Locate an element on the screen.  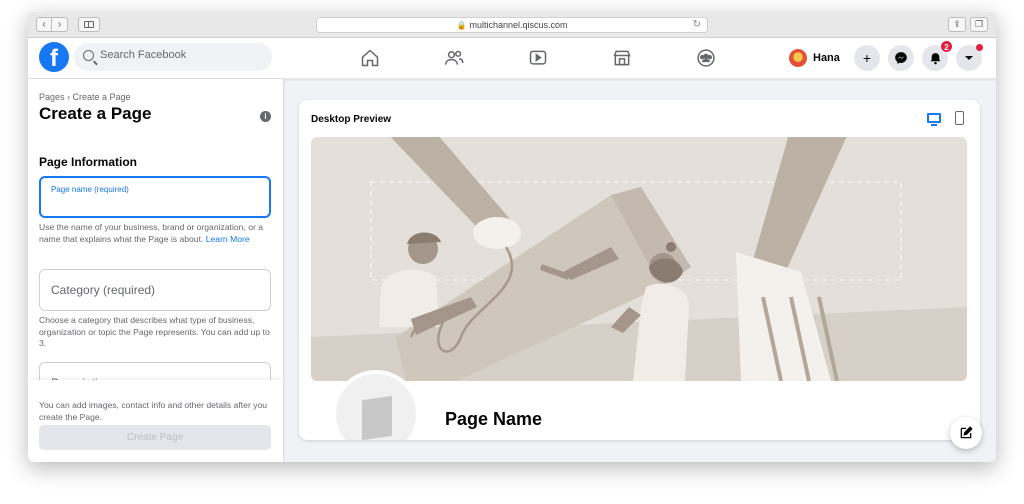
profile-chip: Hana is located at coordinates (817, 57).